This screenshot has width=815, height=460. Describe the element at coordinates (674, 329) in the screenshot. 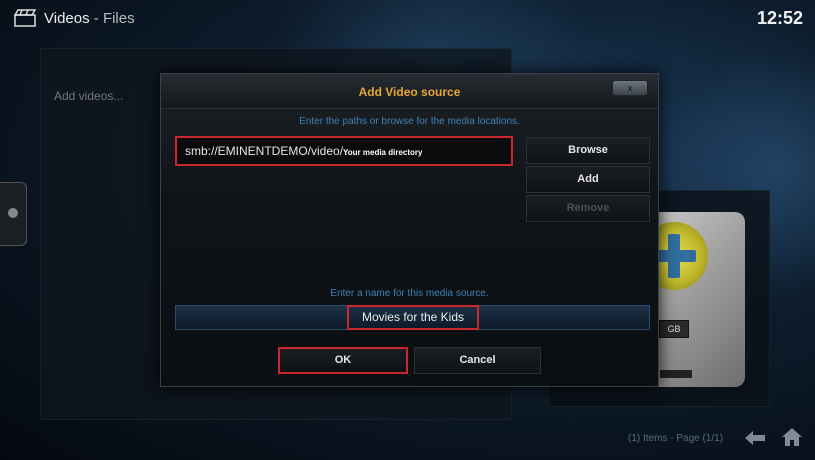

I see `drive-capacity-label: GB` at that location.